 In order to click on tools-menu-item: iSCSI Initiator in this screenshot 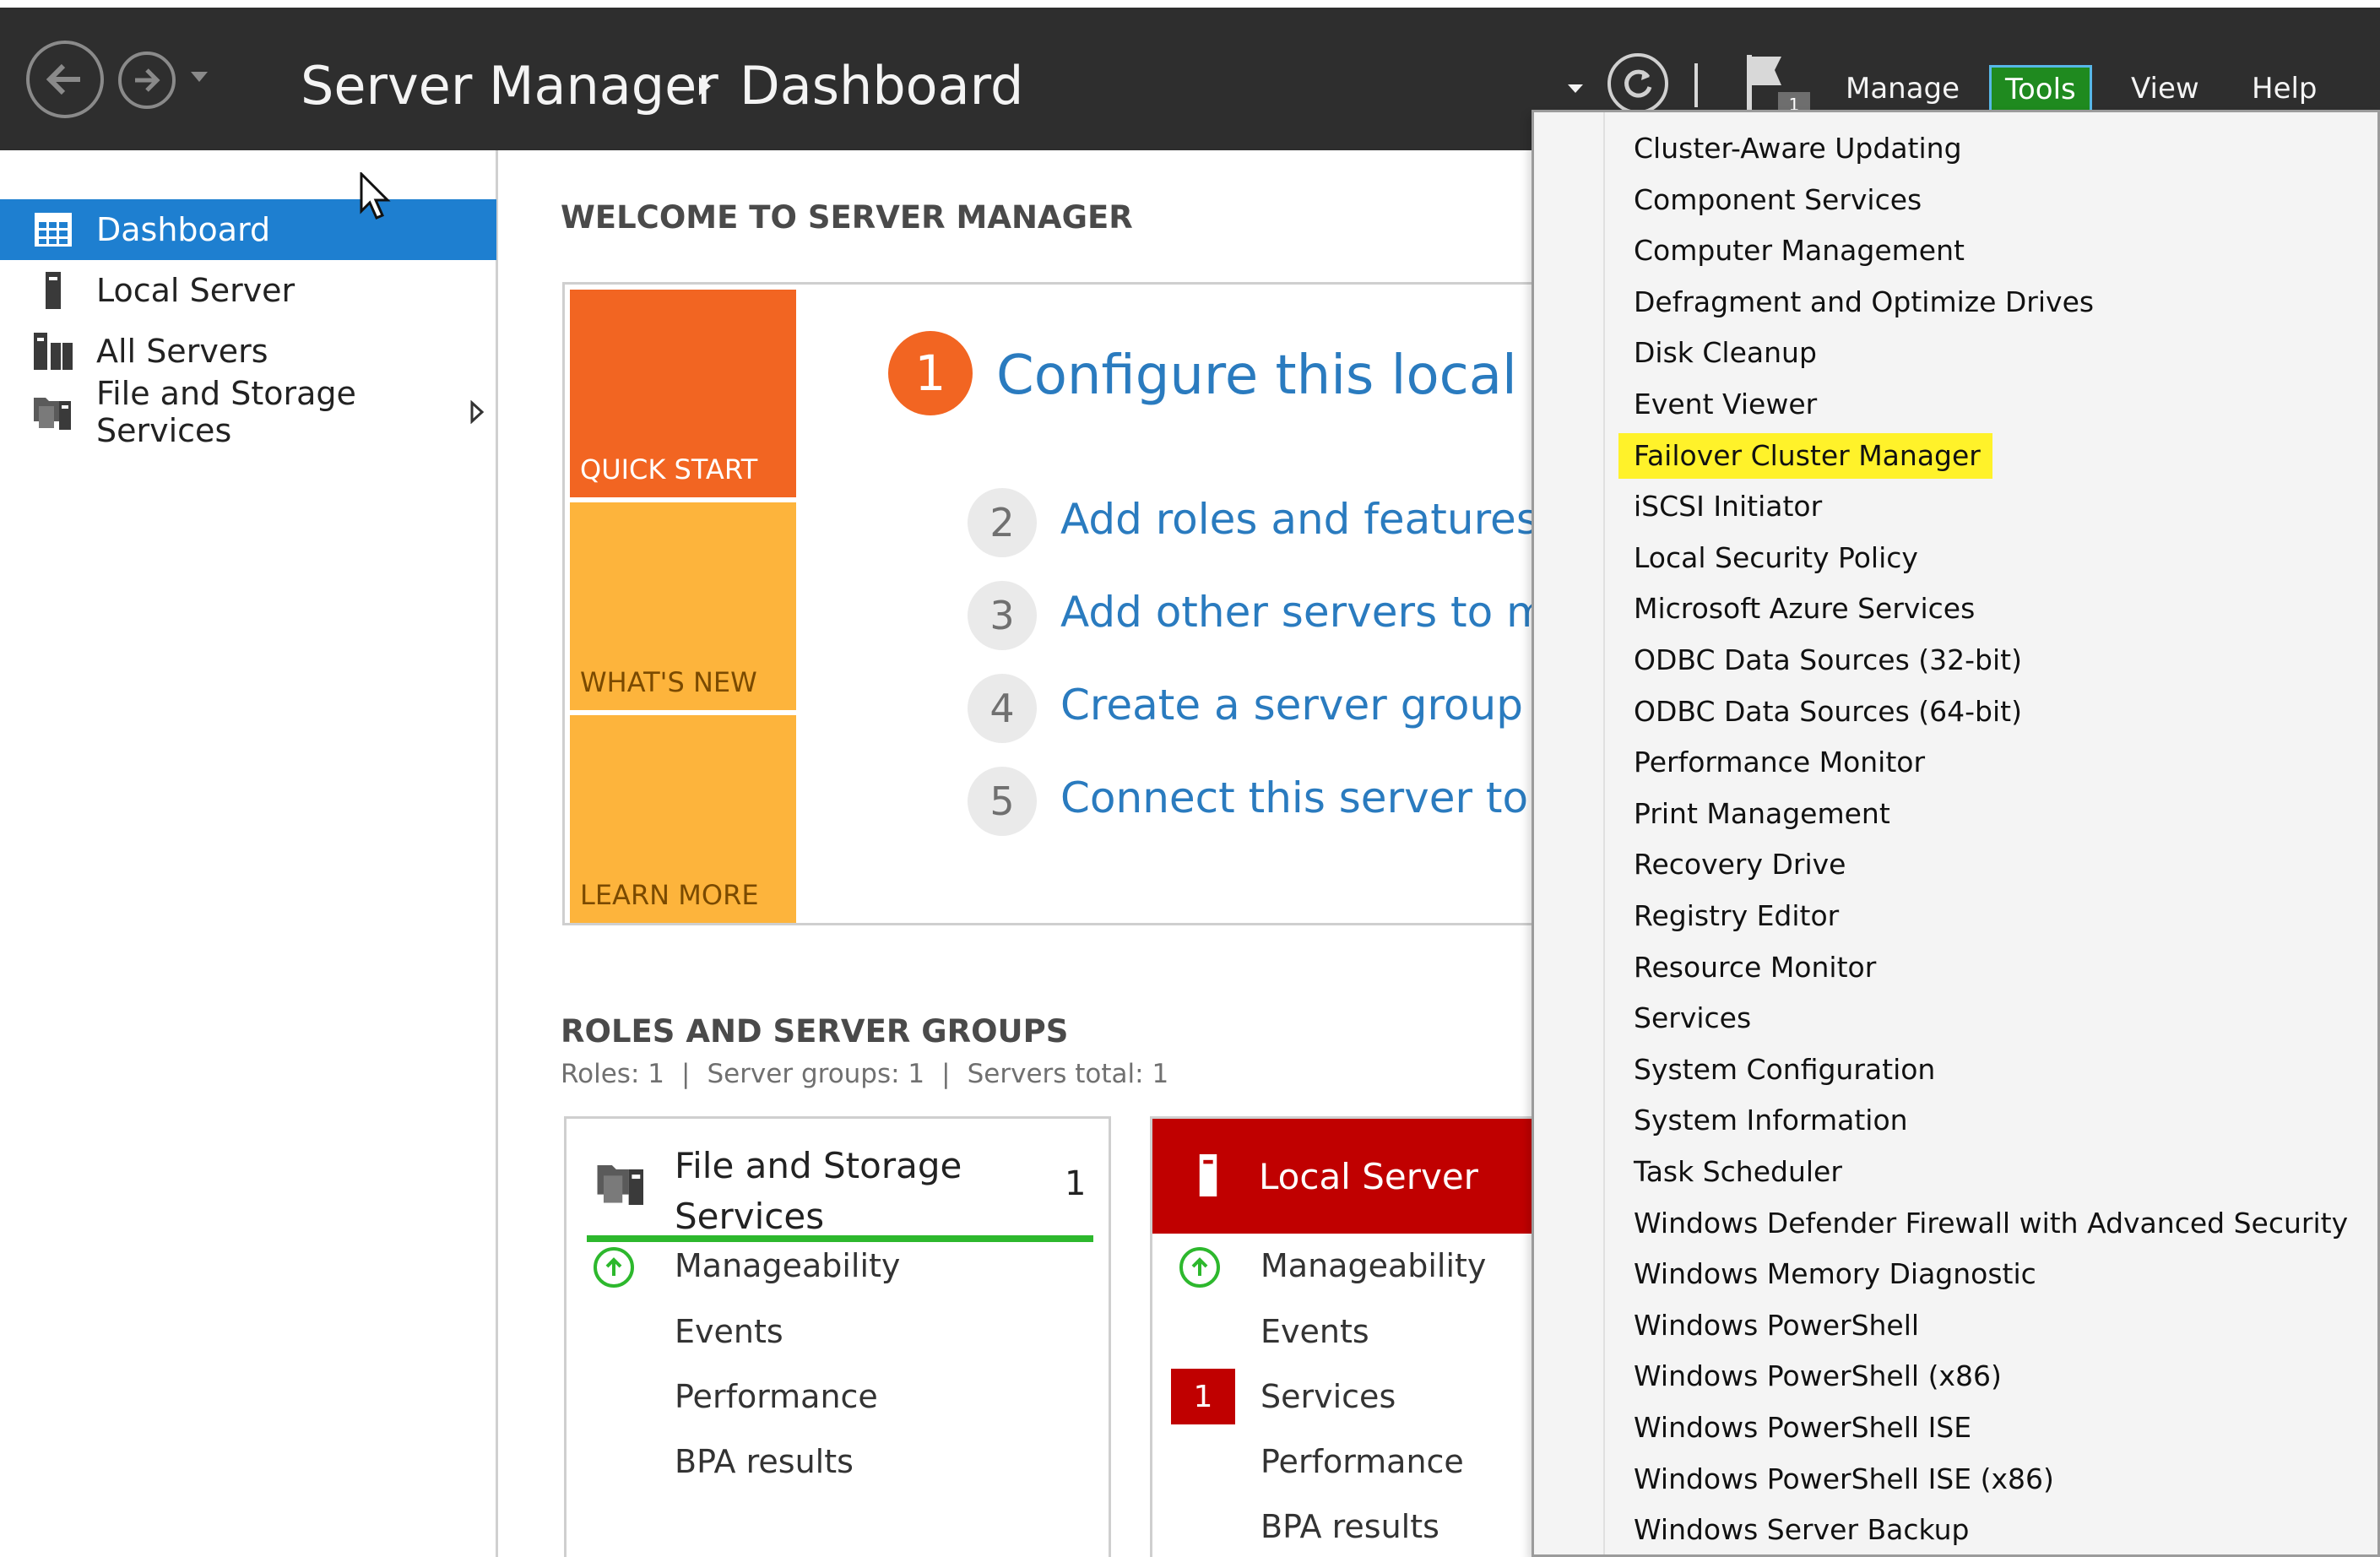, I will do `click(1726, 507)`.